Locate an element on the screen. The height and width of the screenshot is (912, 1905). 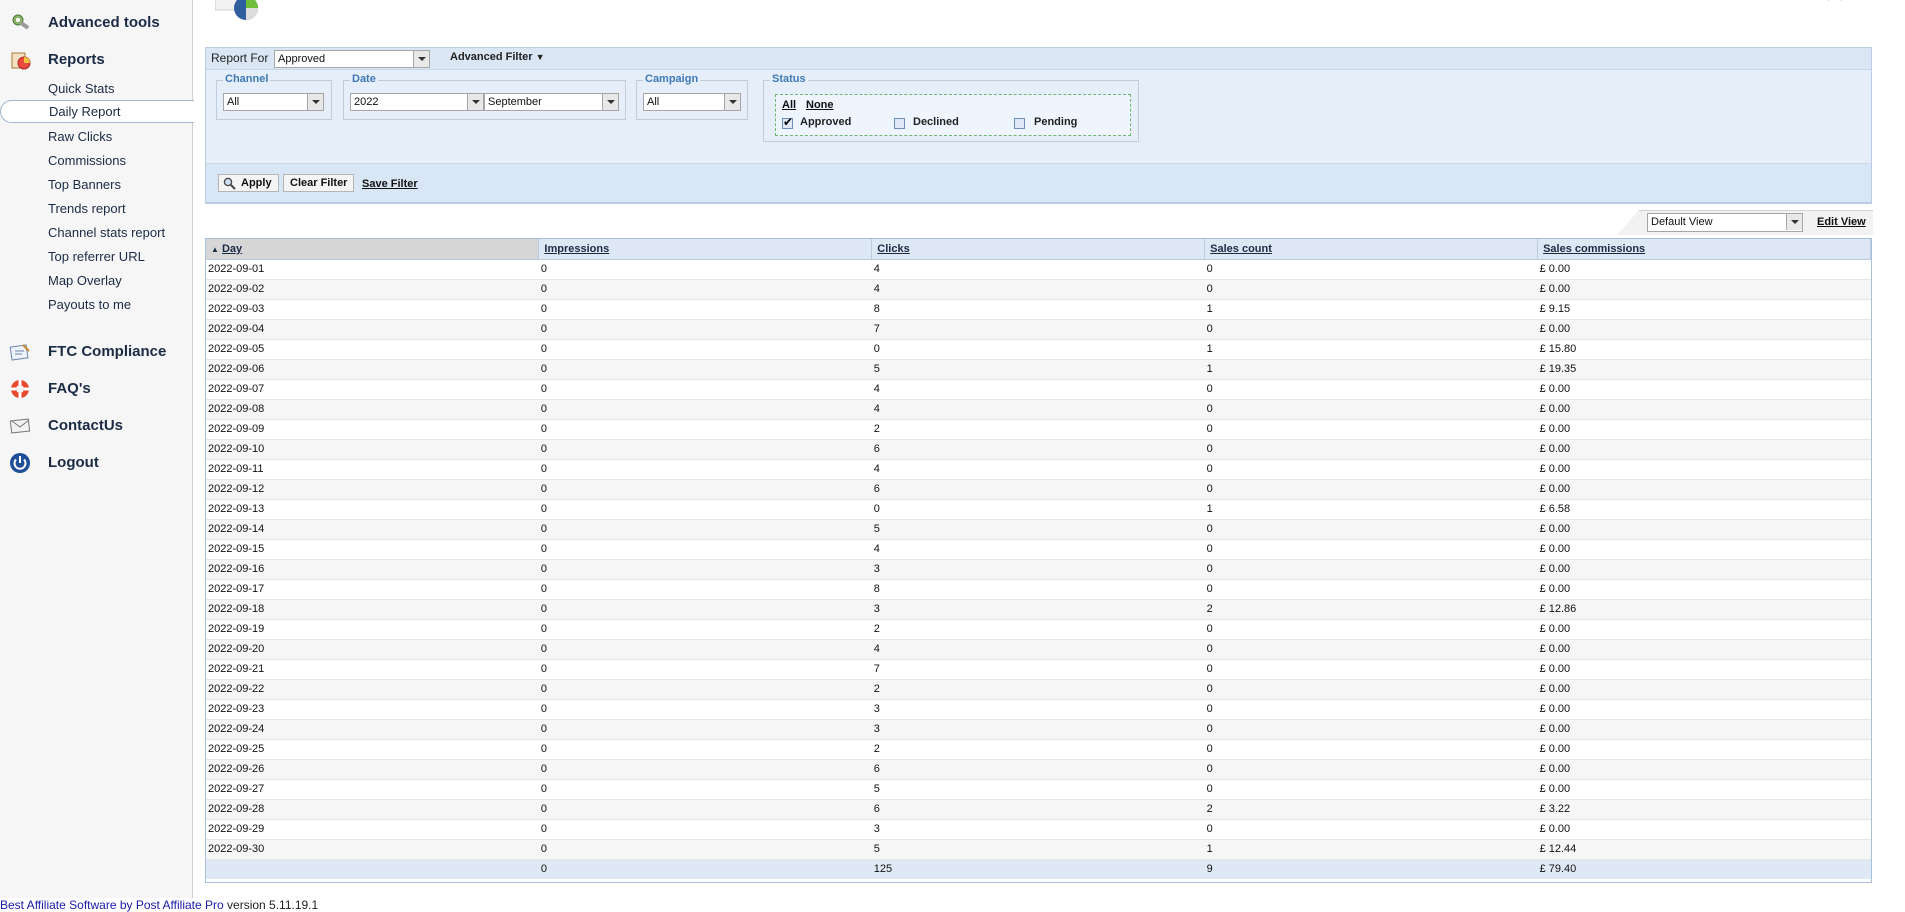
sidebar-item-daily-report: Daily Report is located at coordinates (97, 111).